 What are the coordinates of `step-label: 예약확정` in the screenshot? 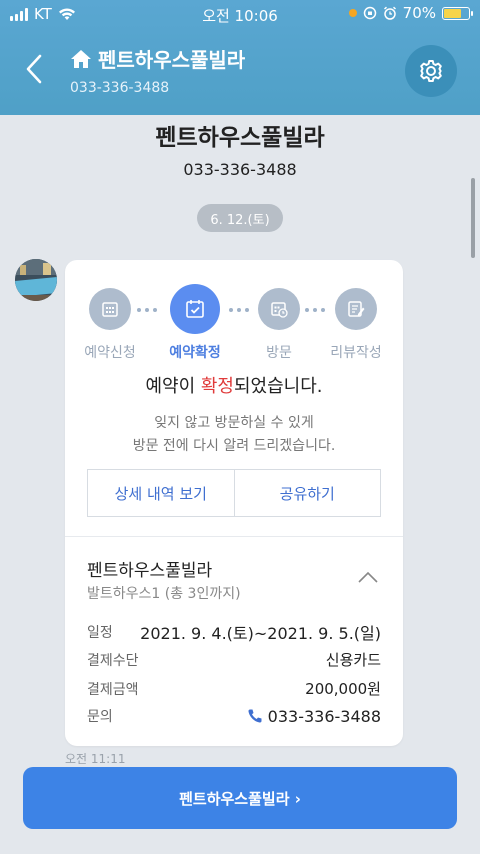 It's located at (195, 353).